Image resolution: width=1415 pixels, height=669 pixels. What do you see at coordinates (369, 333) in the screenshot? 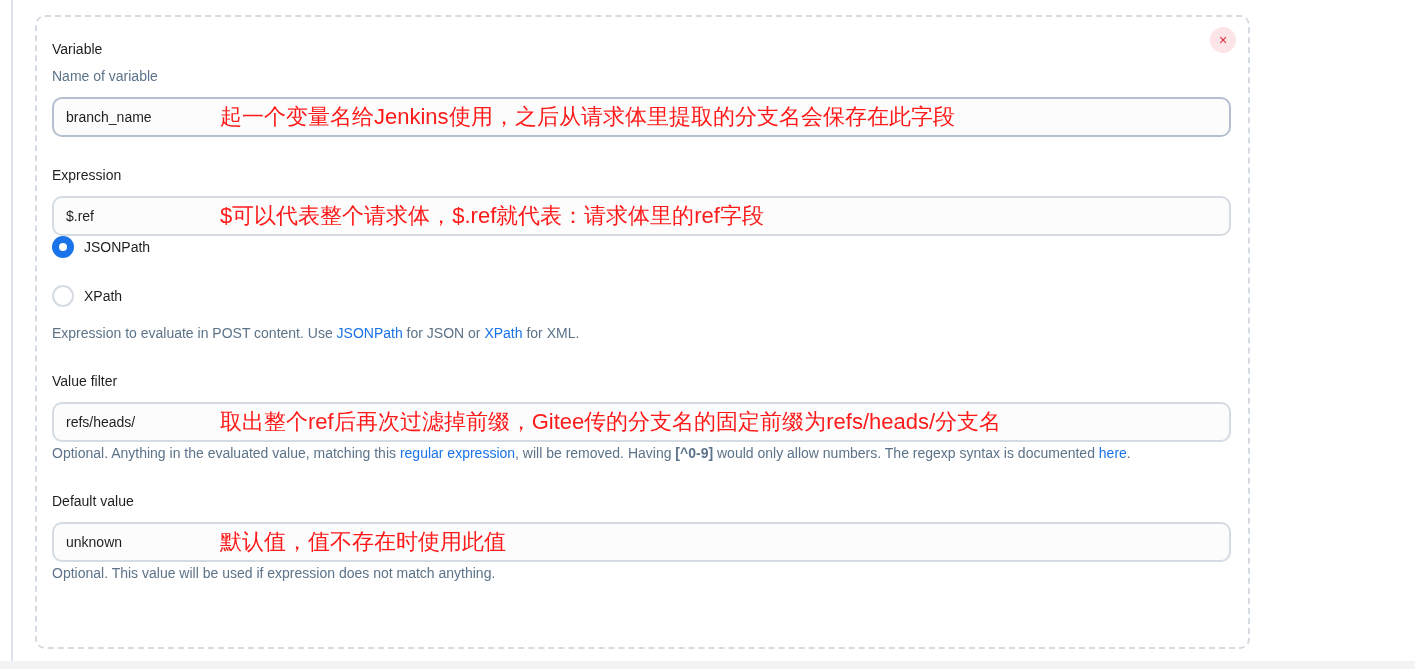
I see `help-link: JSONPath` at bounding box center [369, 333].